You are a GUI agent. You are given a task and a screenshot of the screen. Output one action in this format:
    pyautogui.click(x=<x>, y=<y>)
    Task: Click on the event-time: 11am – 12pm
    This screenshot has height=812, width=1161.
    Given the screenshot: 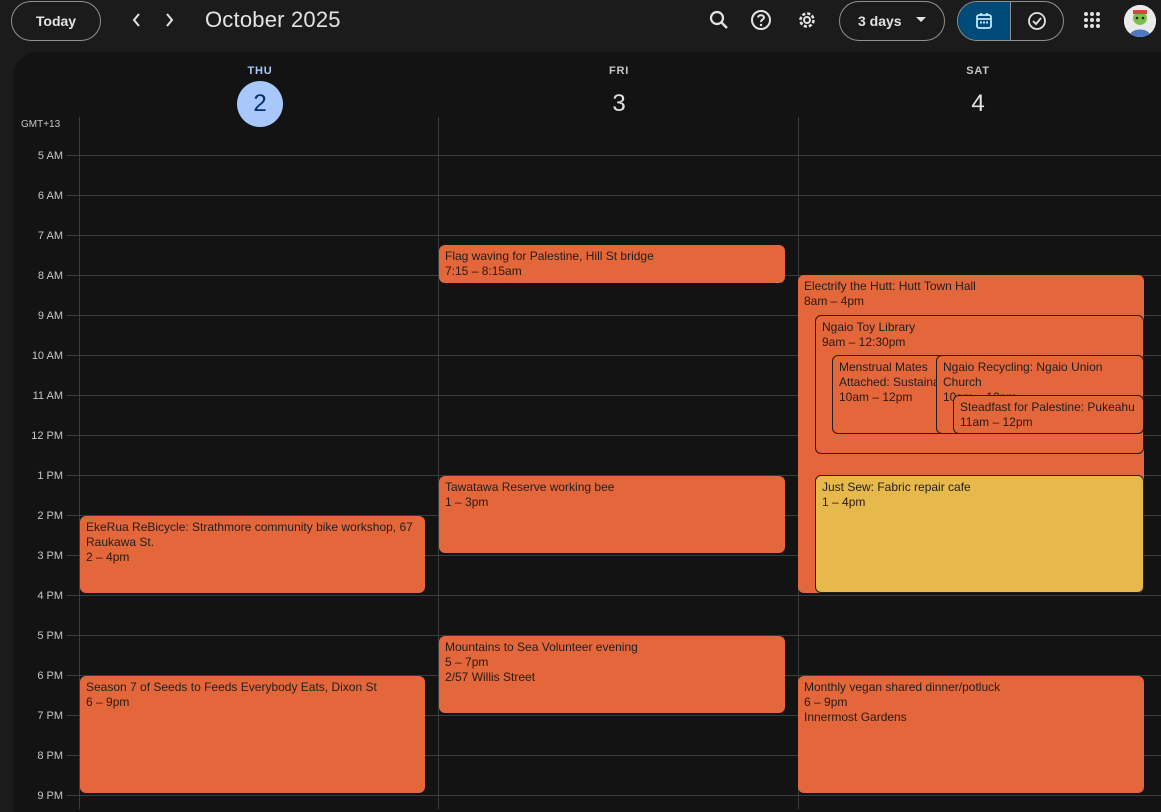 What is the action you would take?
    pyautogui.click(x=1048, y=422)
    